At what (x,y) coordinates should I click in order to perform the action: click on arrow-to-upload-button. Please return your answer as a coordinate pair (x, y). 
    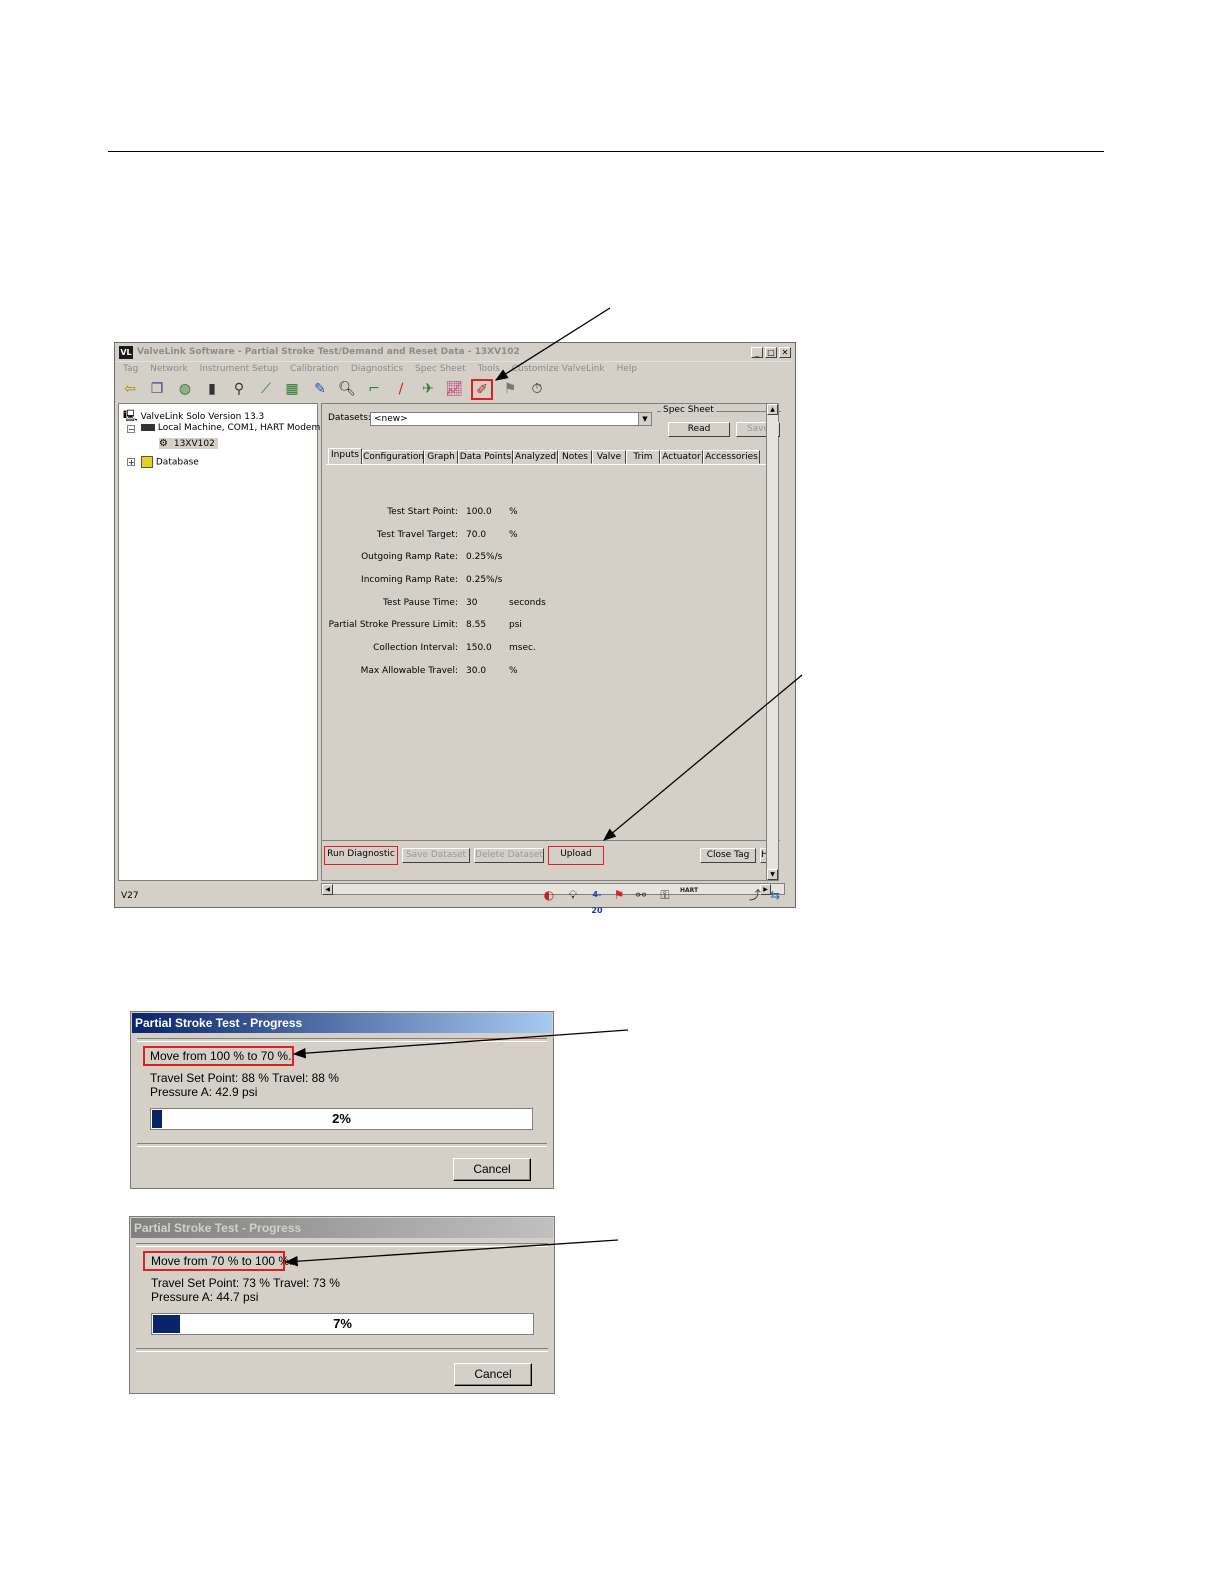
    Looking at the image, I should click on (703, 757).